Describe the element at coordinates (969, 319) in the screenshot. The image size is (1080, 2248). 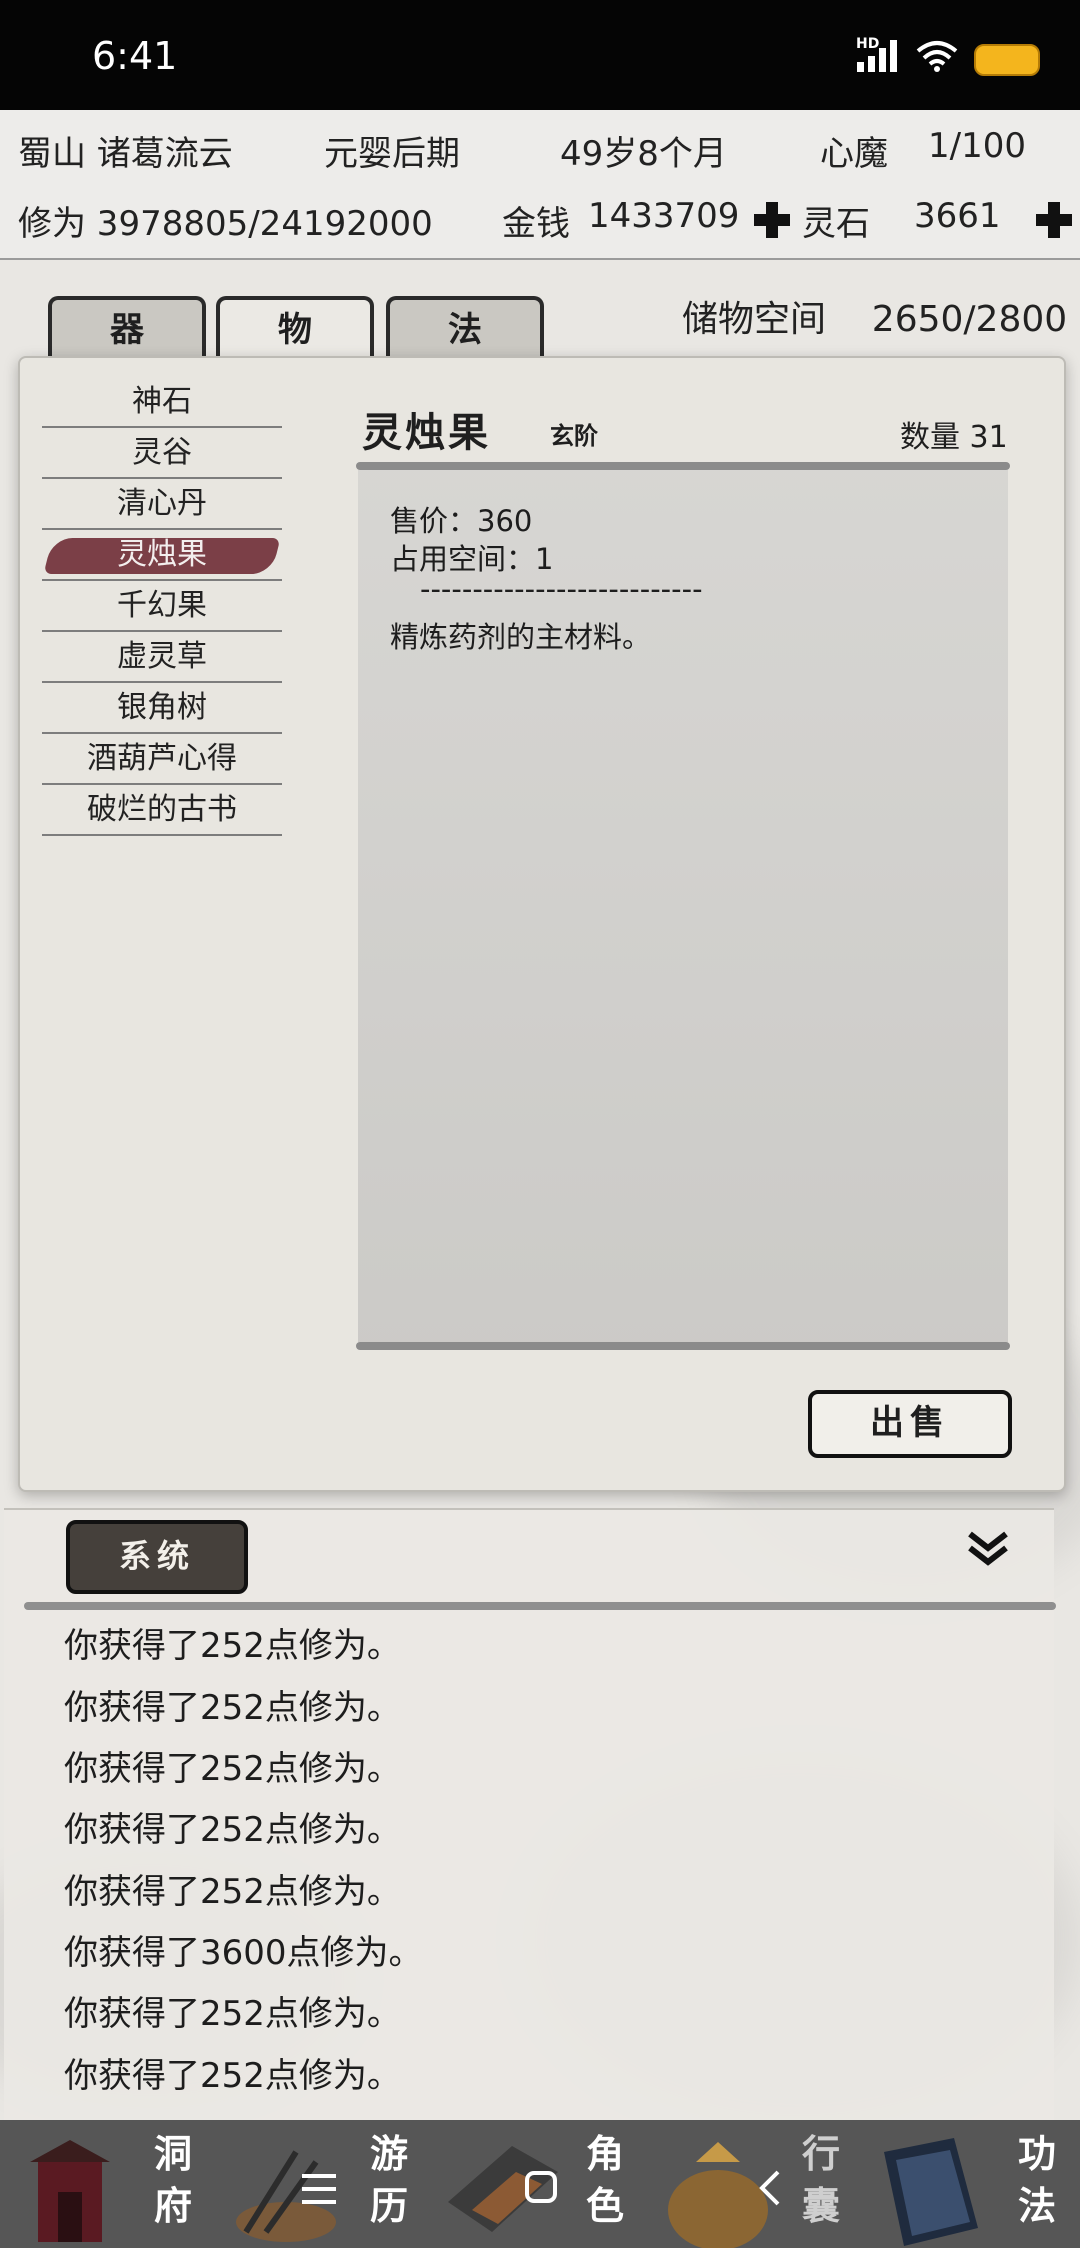
I see `storage-value: 2650/2800` at that location.